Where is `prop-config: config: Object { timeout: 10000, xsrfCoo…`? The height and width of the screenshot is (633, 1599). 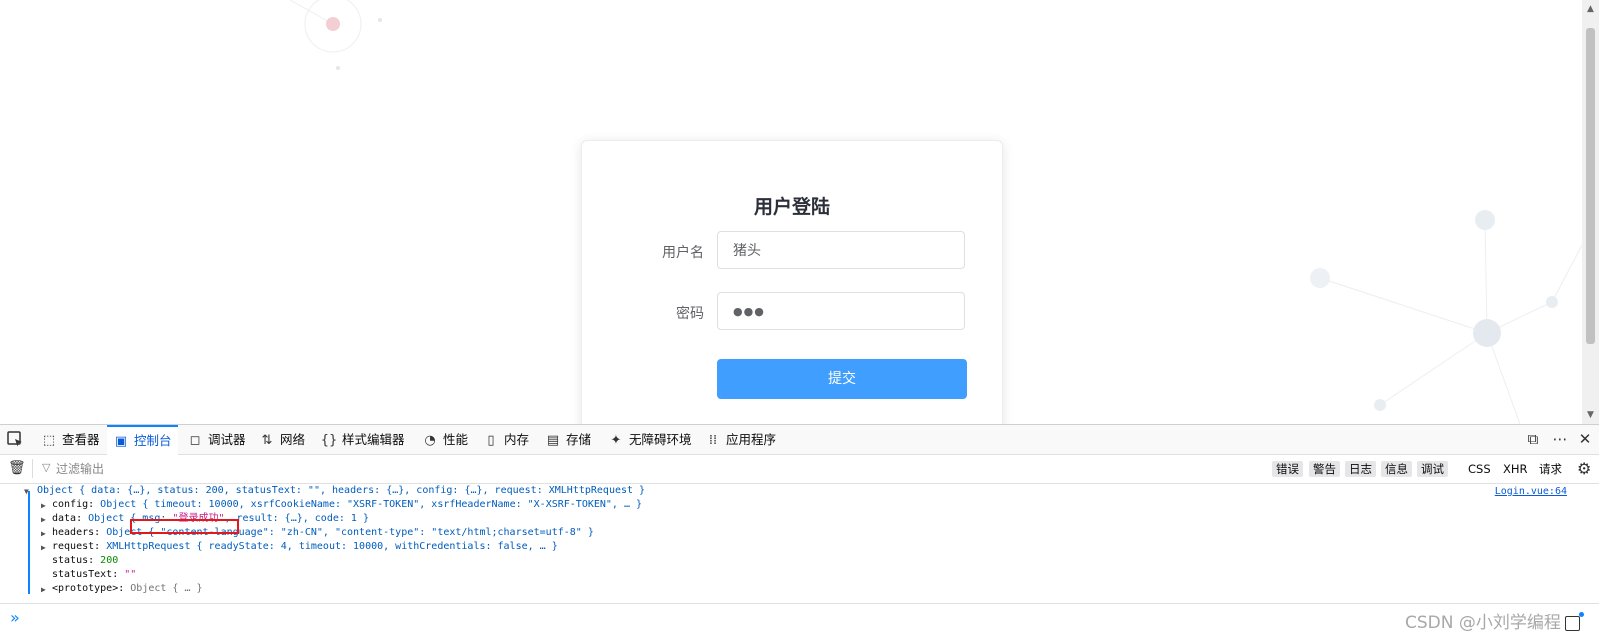
prop-config: config: Object { timeout: 10000, xsrfCoo… is located at coordinates (347, 505).